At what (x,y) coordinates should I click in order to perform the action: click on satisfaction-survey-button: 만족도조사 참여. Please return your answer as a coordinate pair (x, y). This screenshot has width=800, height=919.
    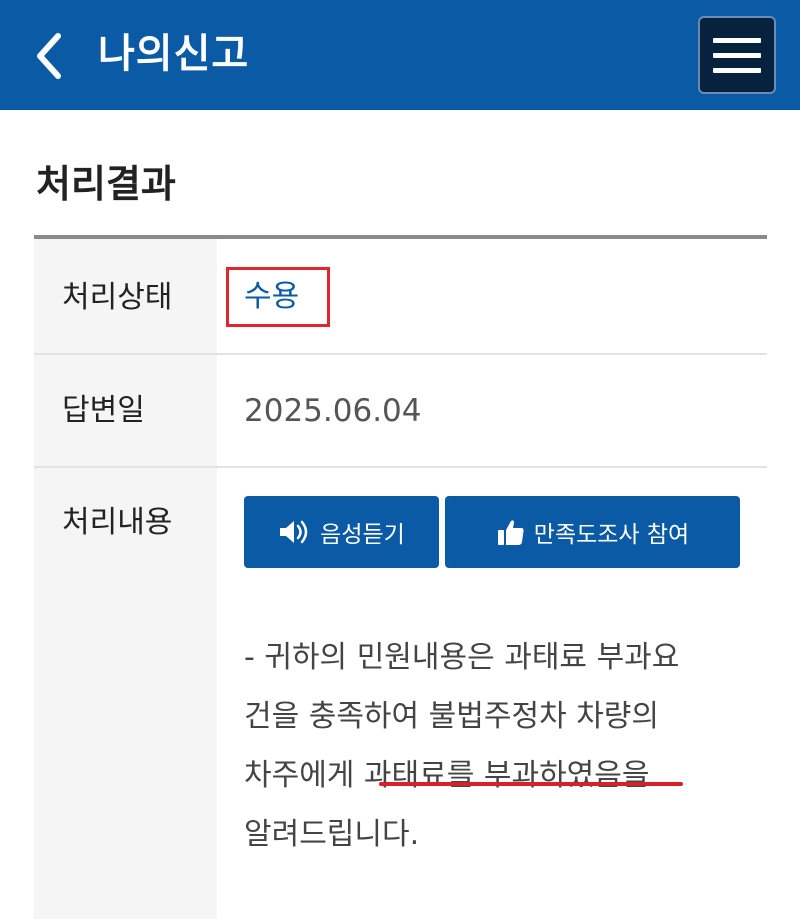
    Looking at the image, I should click on (592, 532).